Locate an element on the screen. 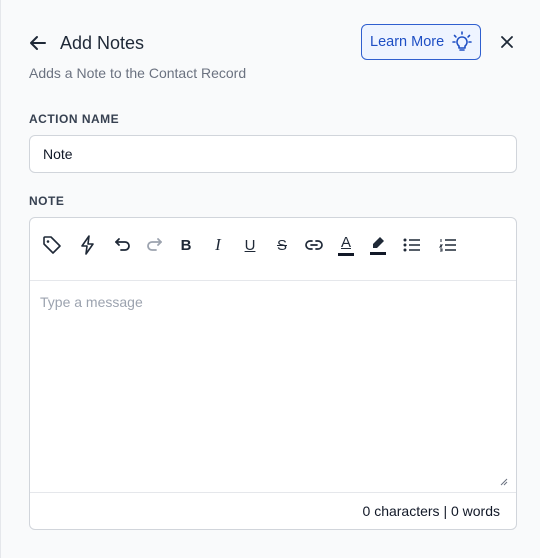 The width and height of the screenshot is (540, 558). learn-more-button: Learn More is located at coordinates (421, 42).